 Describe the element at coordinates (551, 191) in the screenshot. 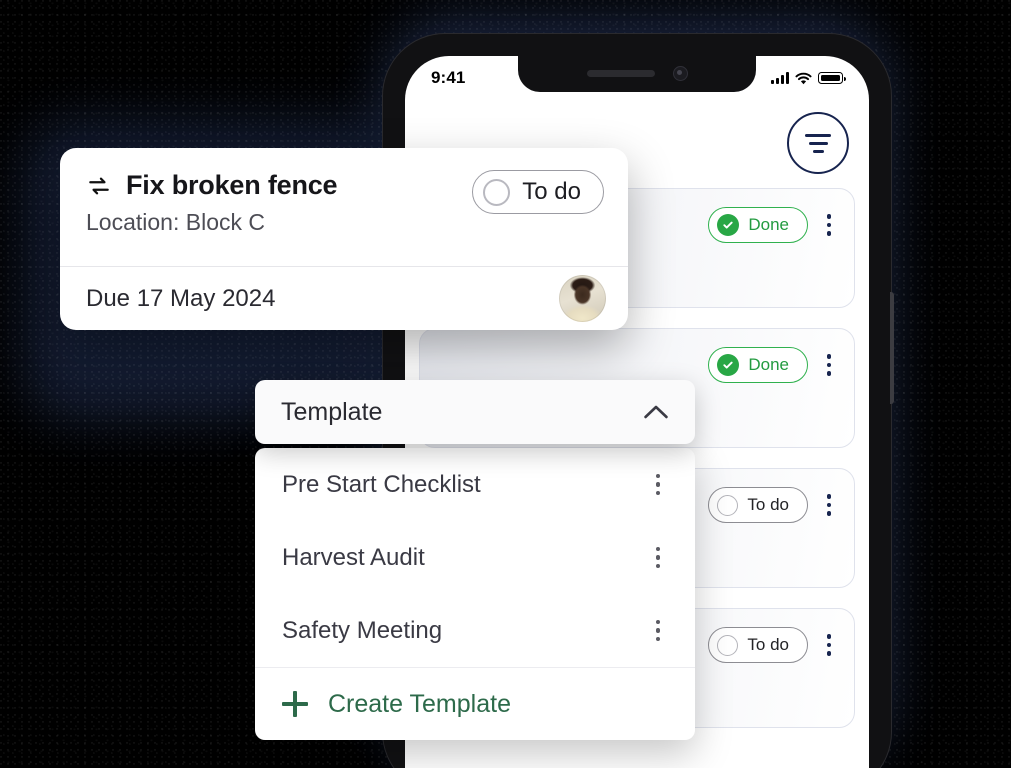

I see `task-detail-status-label: To do` at that location.